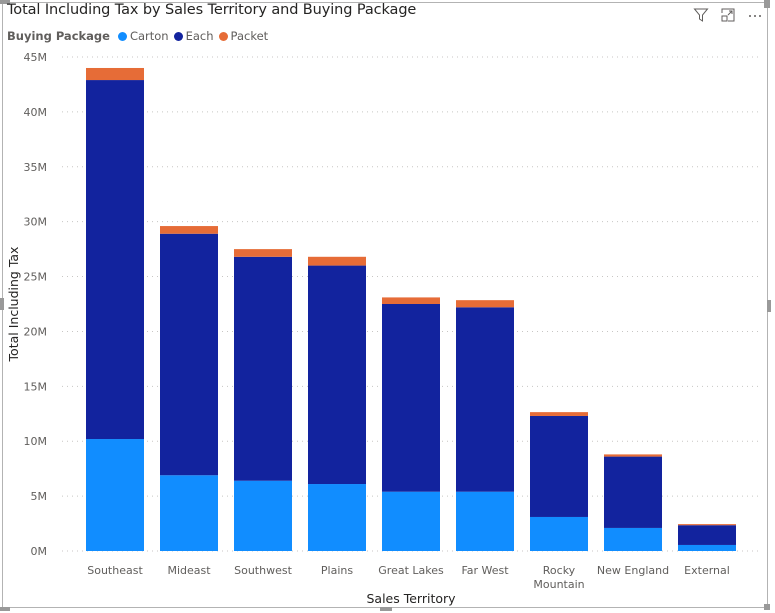 The image size is (775, 613). I want to click on bar-packet-far-west, so click(485, 304).